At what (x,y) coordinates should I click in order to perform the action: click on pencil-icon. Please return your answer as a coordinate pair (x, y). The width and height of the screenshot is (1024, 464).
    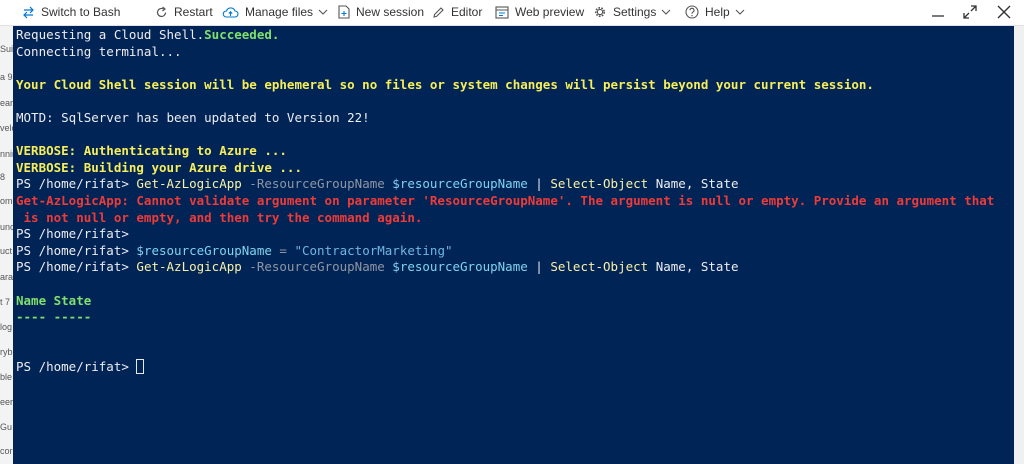
    Looking at the image, I should click on (438, 12).